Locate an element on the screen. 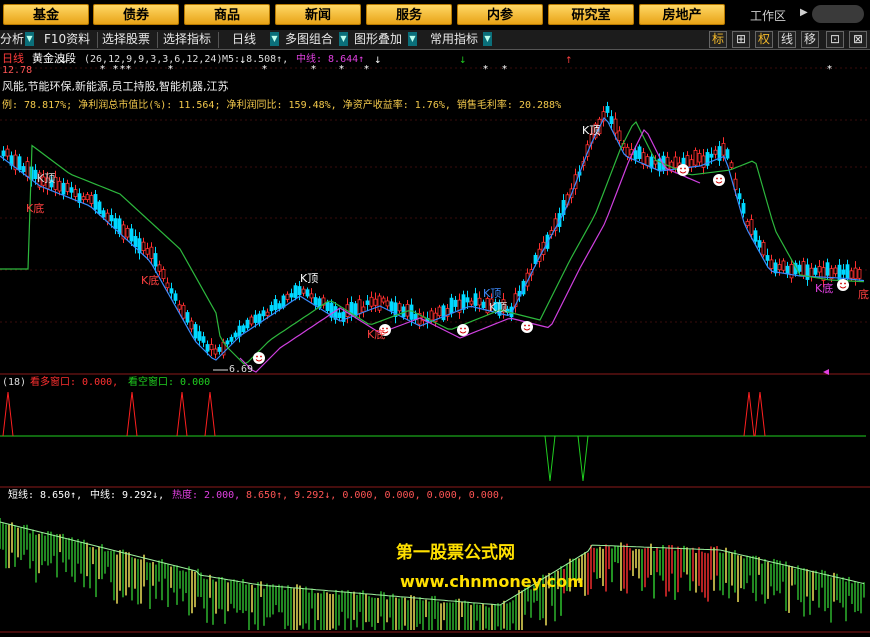  m5-value: M5: 8.508↑, is located at coordinates (255, 59).